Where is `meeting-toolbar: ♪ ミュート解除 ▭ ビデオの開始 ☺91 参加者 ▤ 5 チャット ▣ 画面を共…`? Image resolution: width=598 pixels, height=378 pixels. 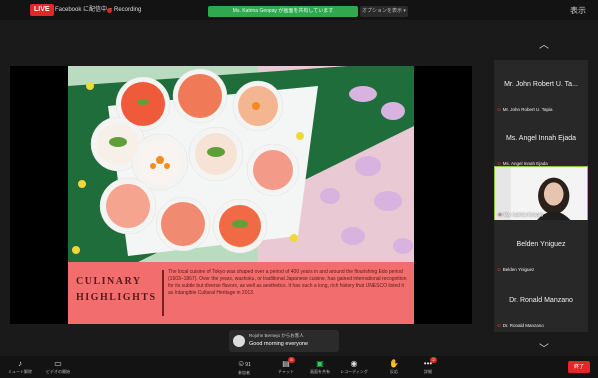
meeting-toolbar: ♪ ミュート解除 ▭ ビデオの開始 ☺91 参加者 ▤ 5 チャット ▣ 画面を共… is located at coordinates (299, 367).